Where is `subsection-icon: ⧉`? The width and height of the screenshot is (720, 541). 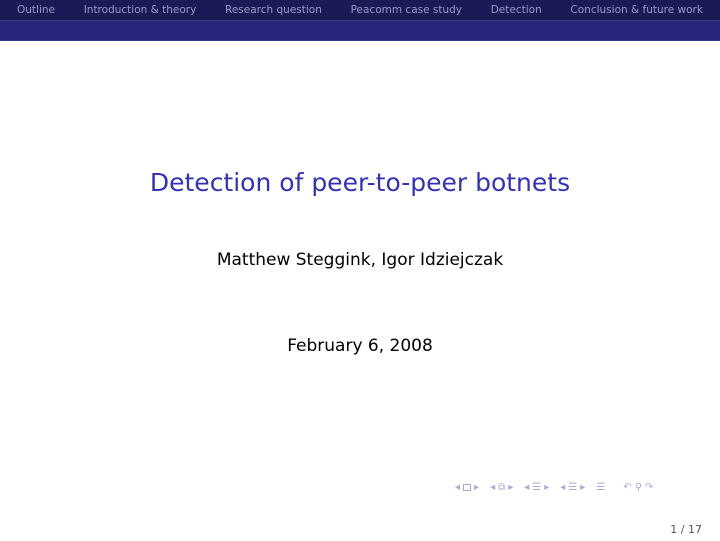 subsection-icon: ⧉ is located at coordinates (501, 487).